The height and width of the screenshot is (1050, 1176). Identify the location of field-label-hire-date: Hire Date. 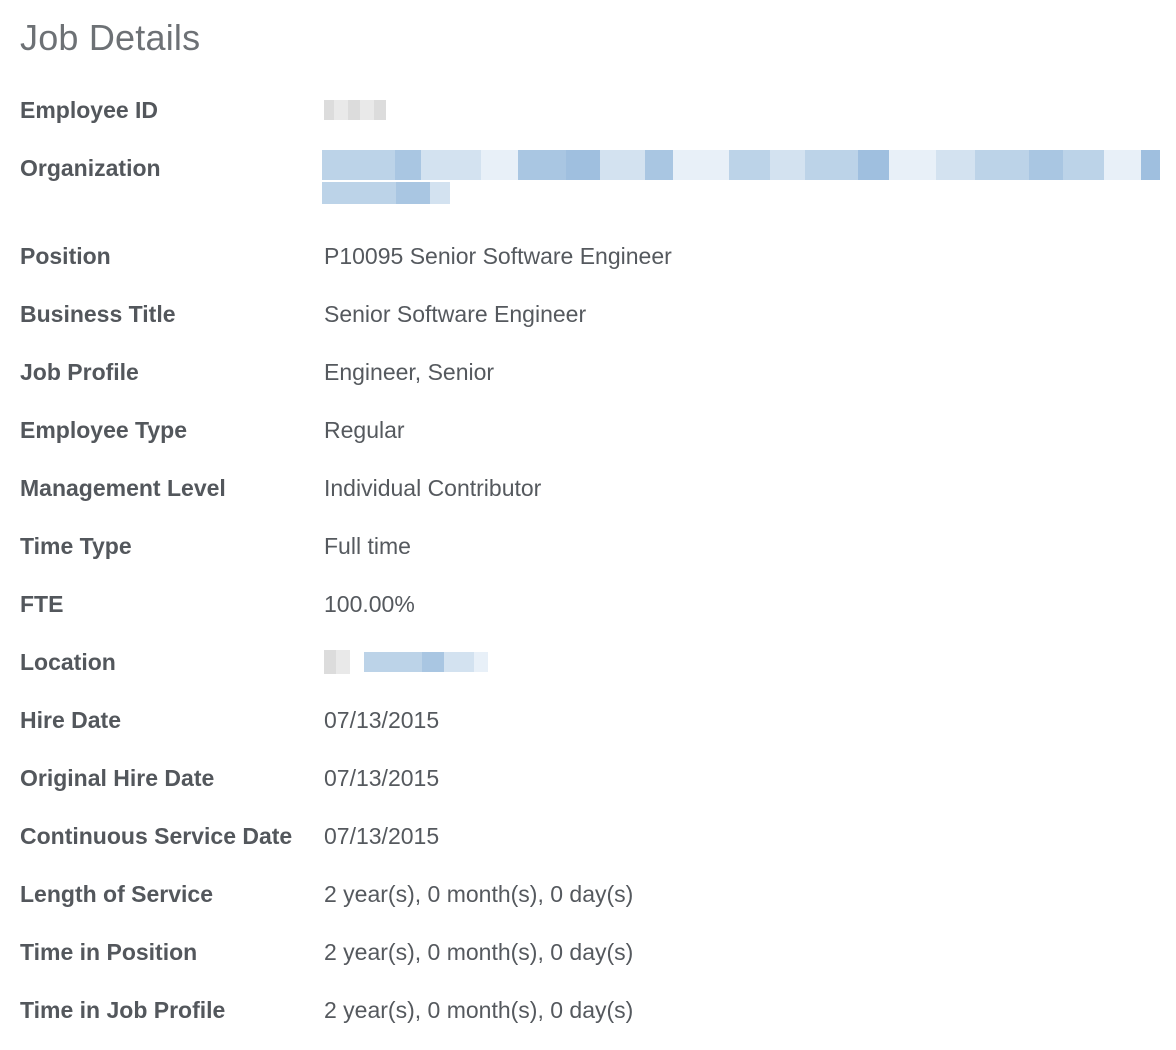
(70, 720).